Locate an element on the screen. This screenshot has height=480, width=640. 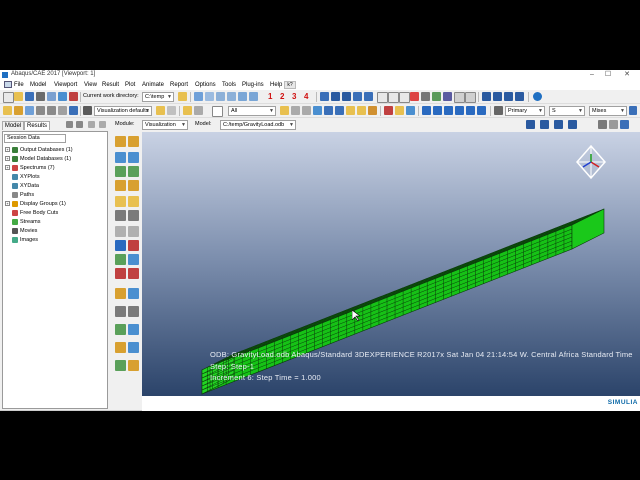
display-body-icon is located at coordinates (470, 97).